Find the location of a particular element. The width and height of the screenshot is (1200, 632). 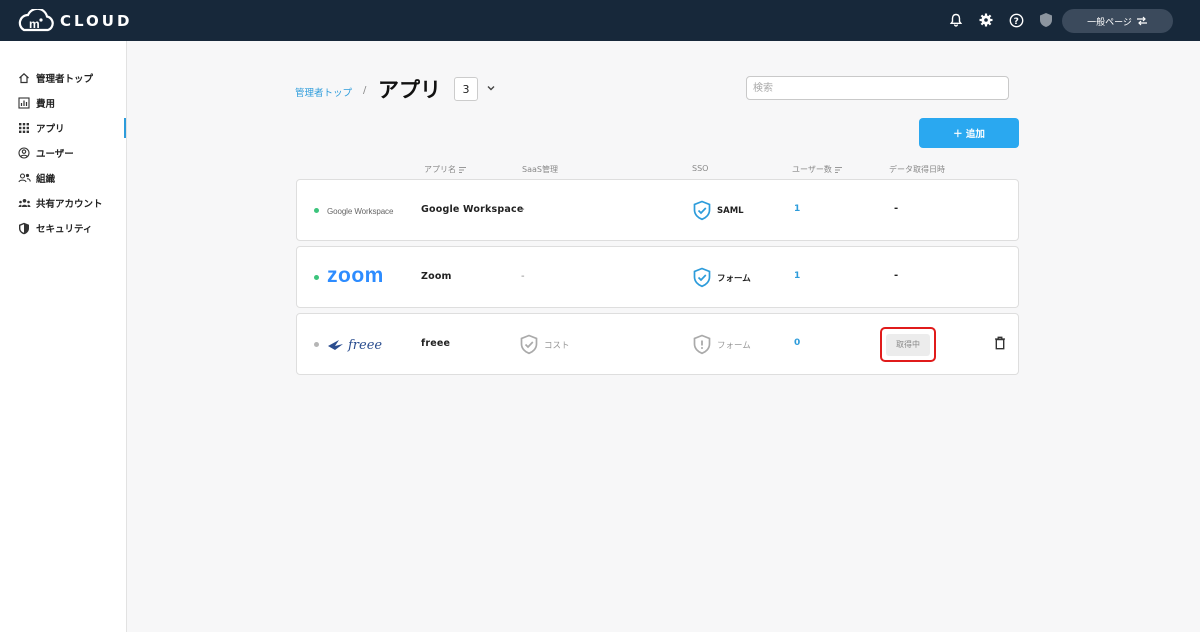

sidebar-item-label: セキュリティ is located at coordinates (64, 229).